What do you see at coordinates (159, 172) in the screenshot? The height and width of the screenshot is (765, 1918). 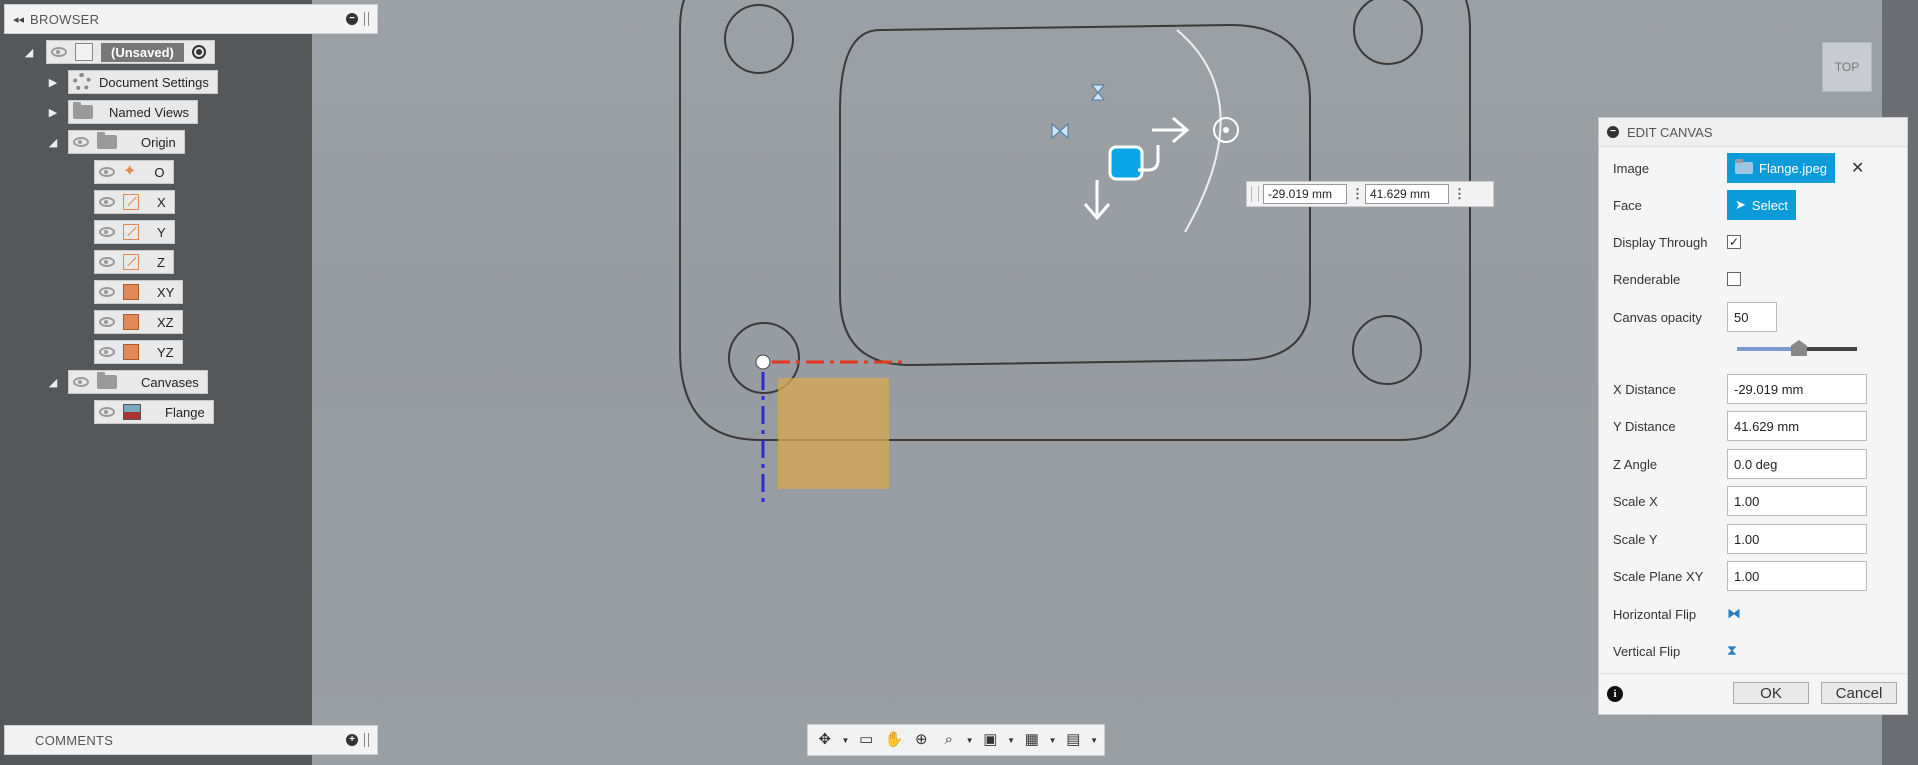 I see `origin-item-label: O` at bounding box center [159, 172].